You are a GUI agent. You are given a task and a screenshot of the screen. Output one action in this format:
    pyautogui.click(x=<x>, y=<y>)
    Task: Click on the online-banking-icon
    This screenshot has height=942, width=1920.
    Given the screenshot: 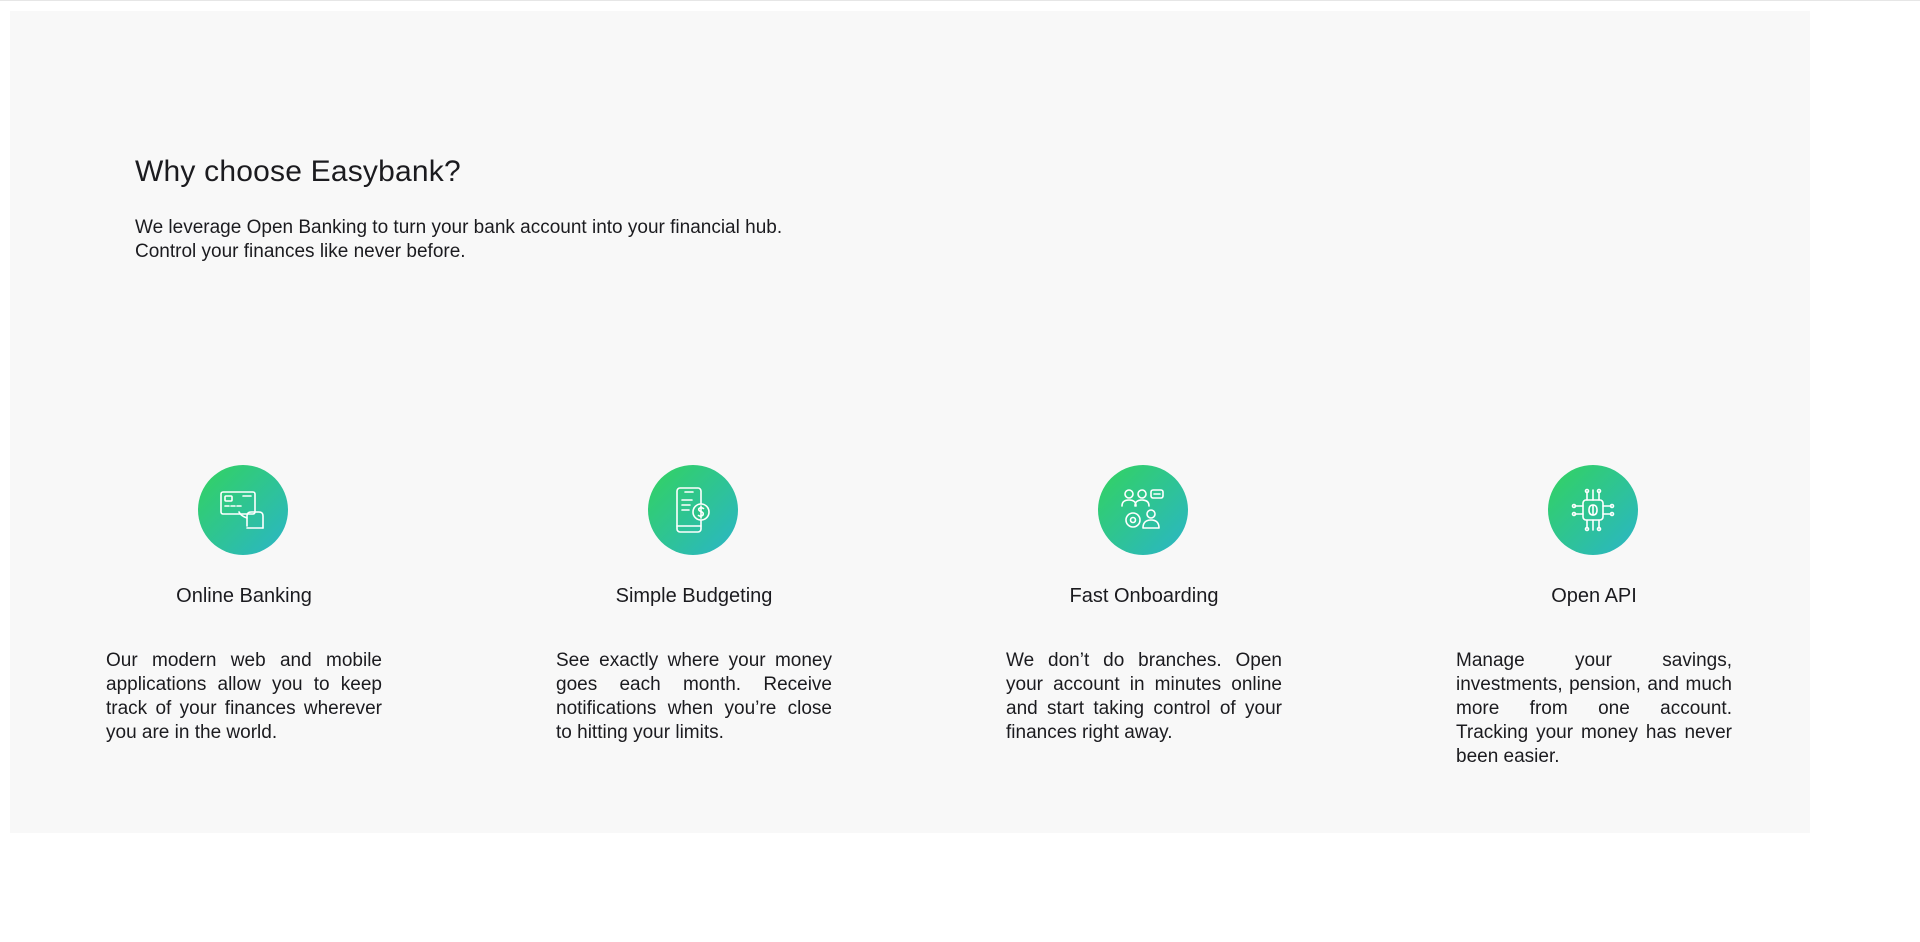 What is the action you would take?
    pyautogui.click(x=243, y=510)
    